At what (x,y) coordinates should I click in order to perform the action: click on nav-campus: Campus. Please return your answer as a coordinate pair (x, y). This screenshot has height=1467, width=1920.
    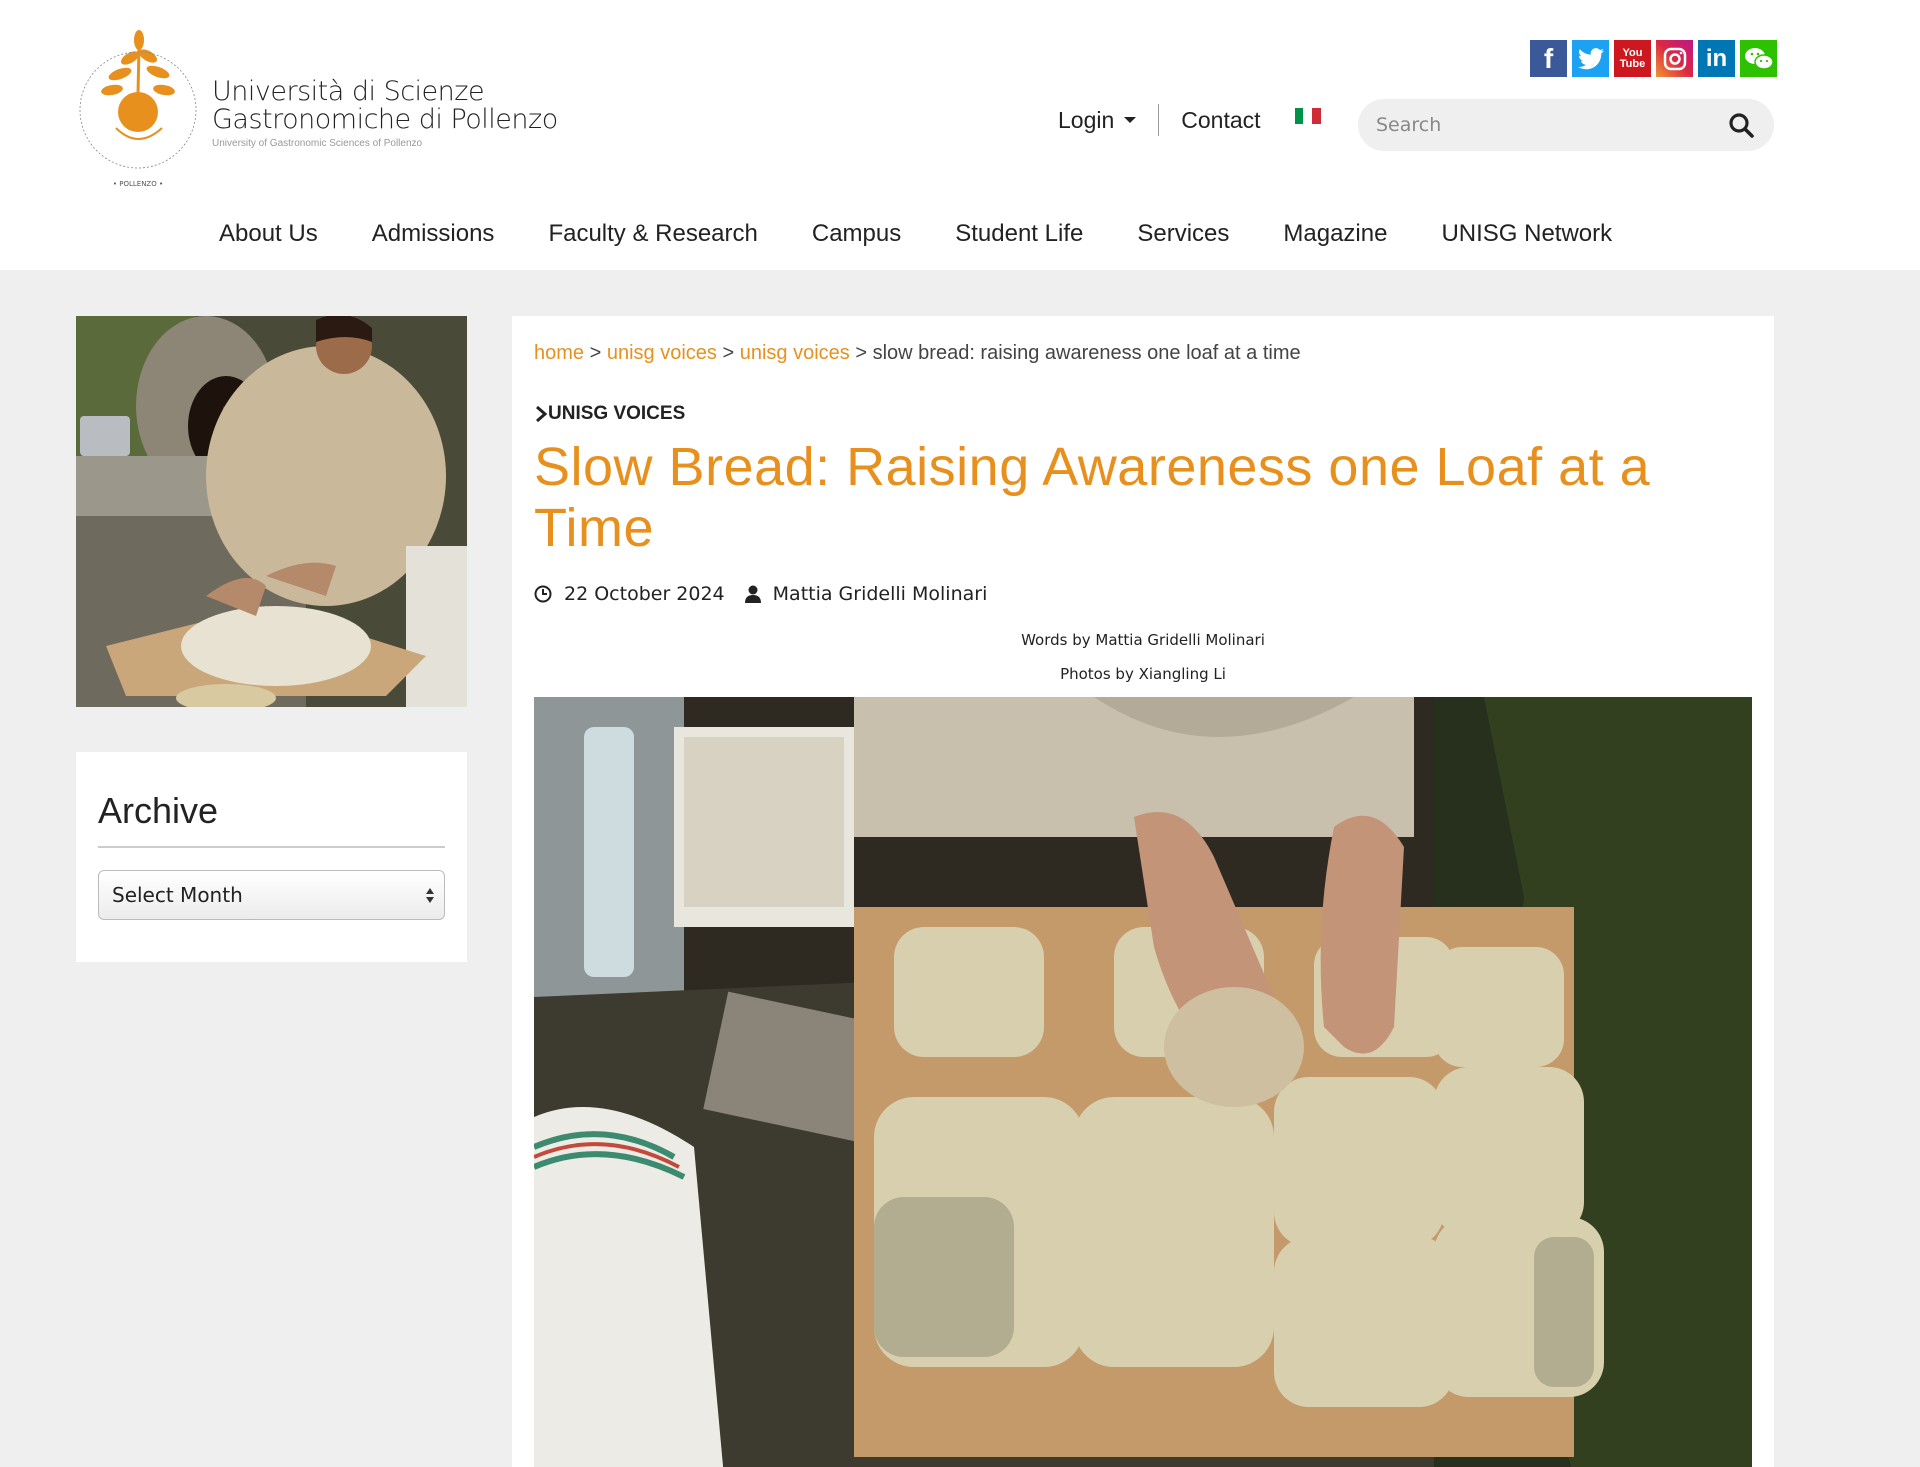
    Looking at the image, I should click on (856, 234).